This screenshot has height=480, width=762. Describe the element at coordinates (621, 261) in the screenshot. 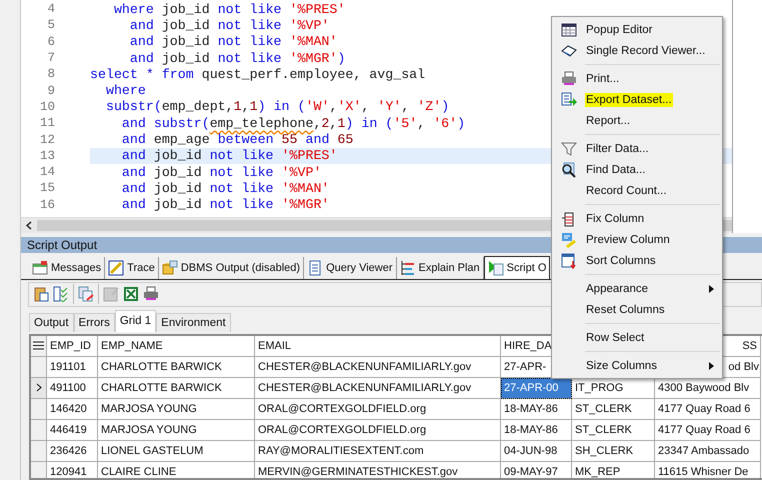

I see `menu-item: Sort Columns` at that location.